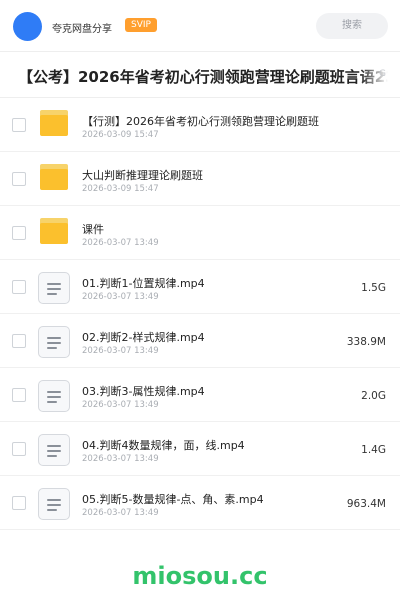 The image size is (400, 600). Describe the element at coordinates (143, 283) in the screenshot. I see `item-name: 01.判断1-位置规律.mp4` at that location.